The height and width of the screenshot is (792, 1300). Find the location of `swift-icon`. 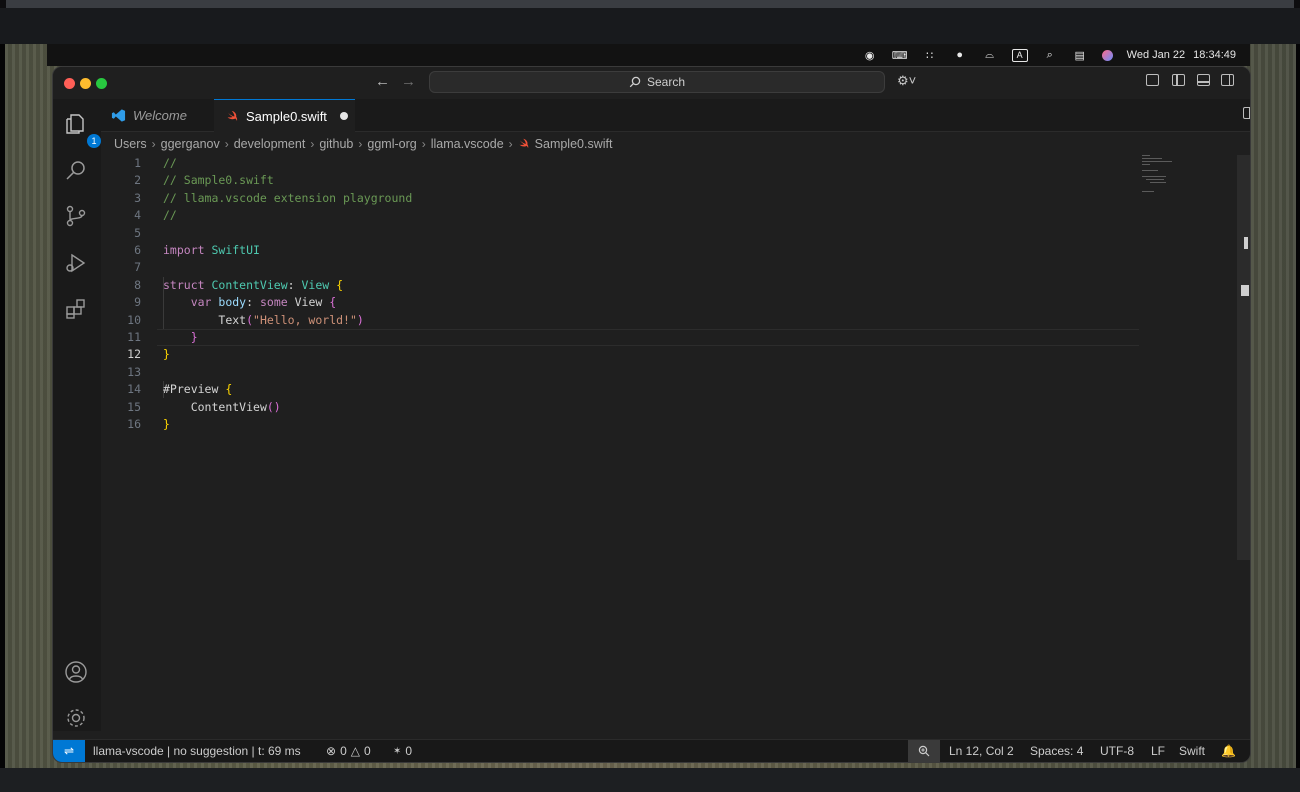

swift-icon is located at coordinates (523, 143).